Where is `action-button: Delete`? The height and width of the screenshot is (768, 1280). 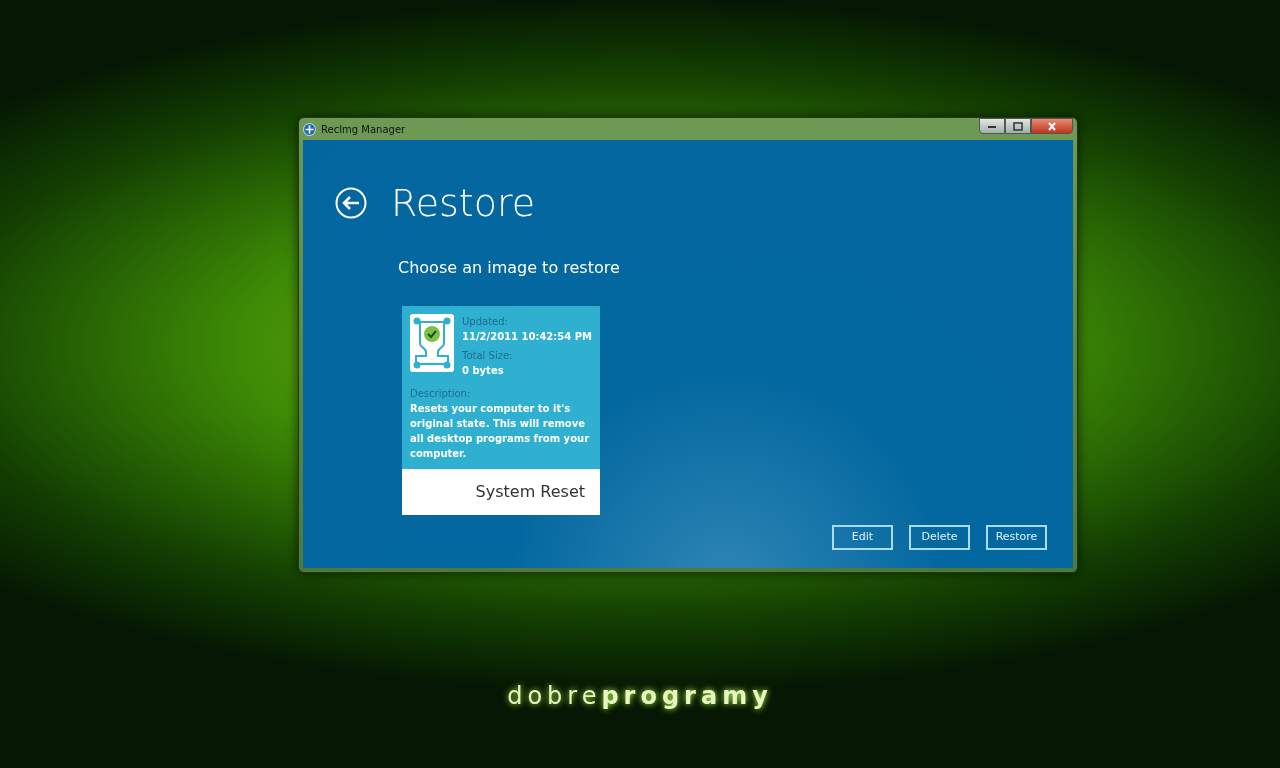
action-button: Delete is located at coordinates (939, 537).